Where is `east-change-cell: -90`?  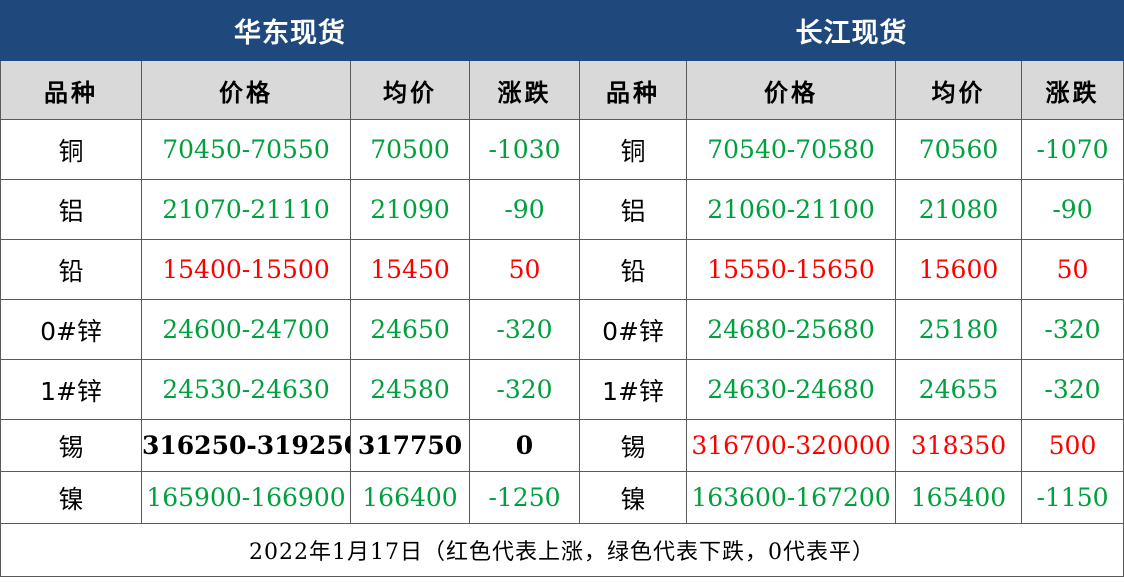 east-change-cell: -90 is located at coordinates (524, 209).